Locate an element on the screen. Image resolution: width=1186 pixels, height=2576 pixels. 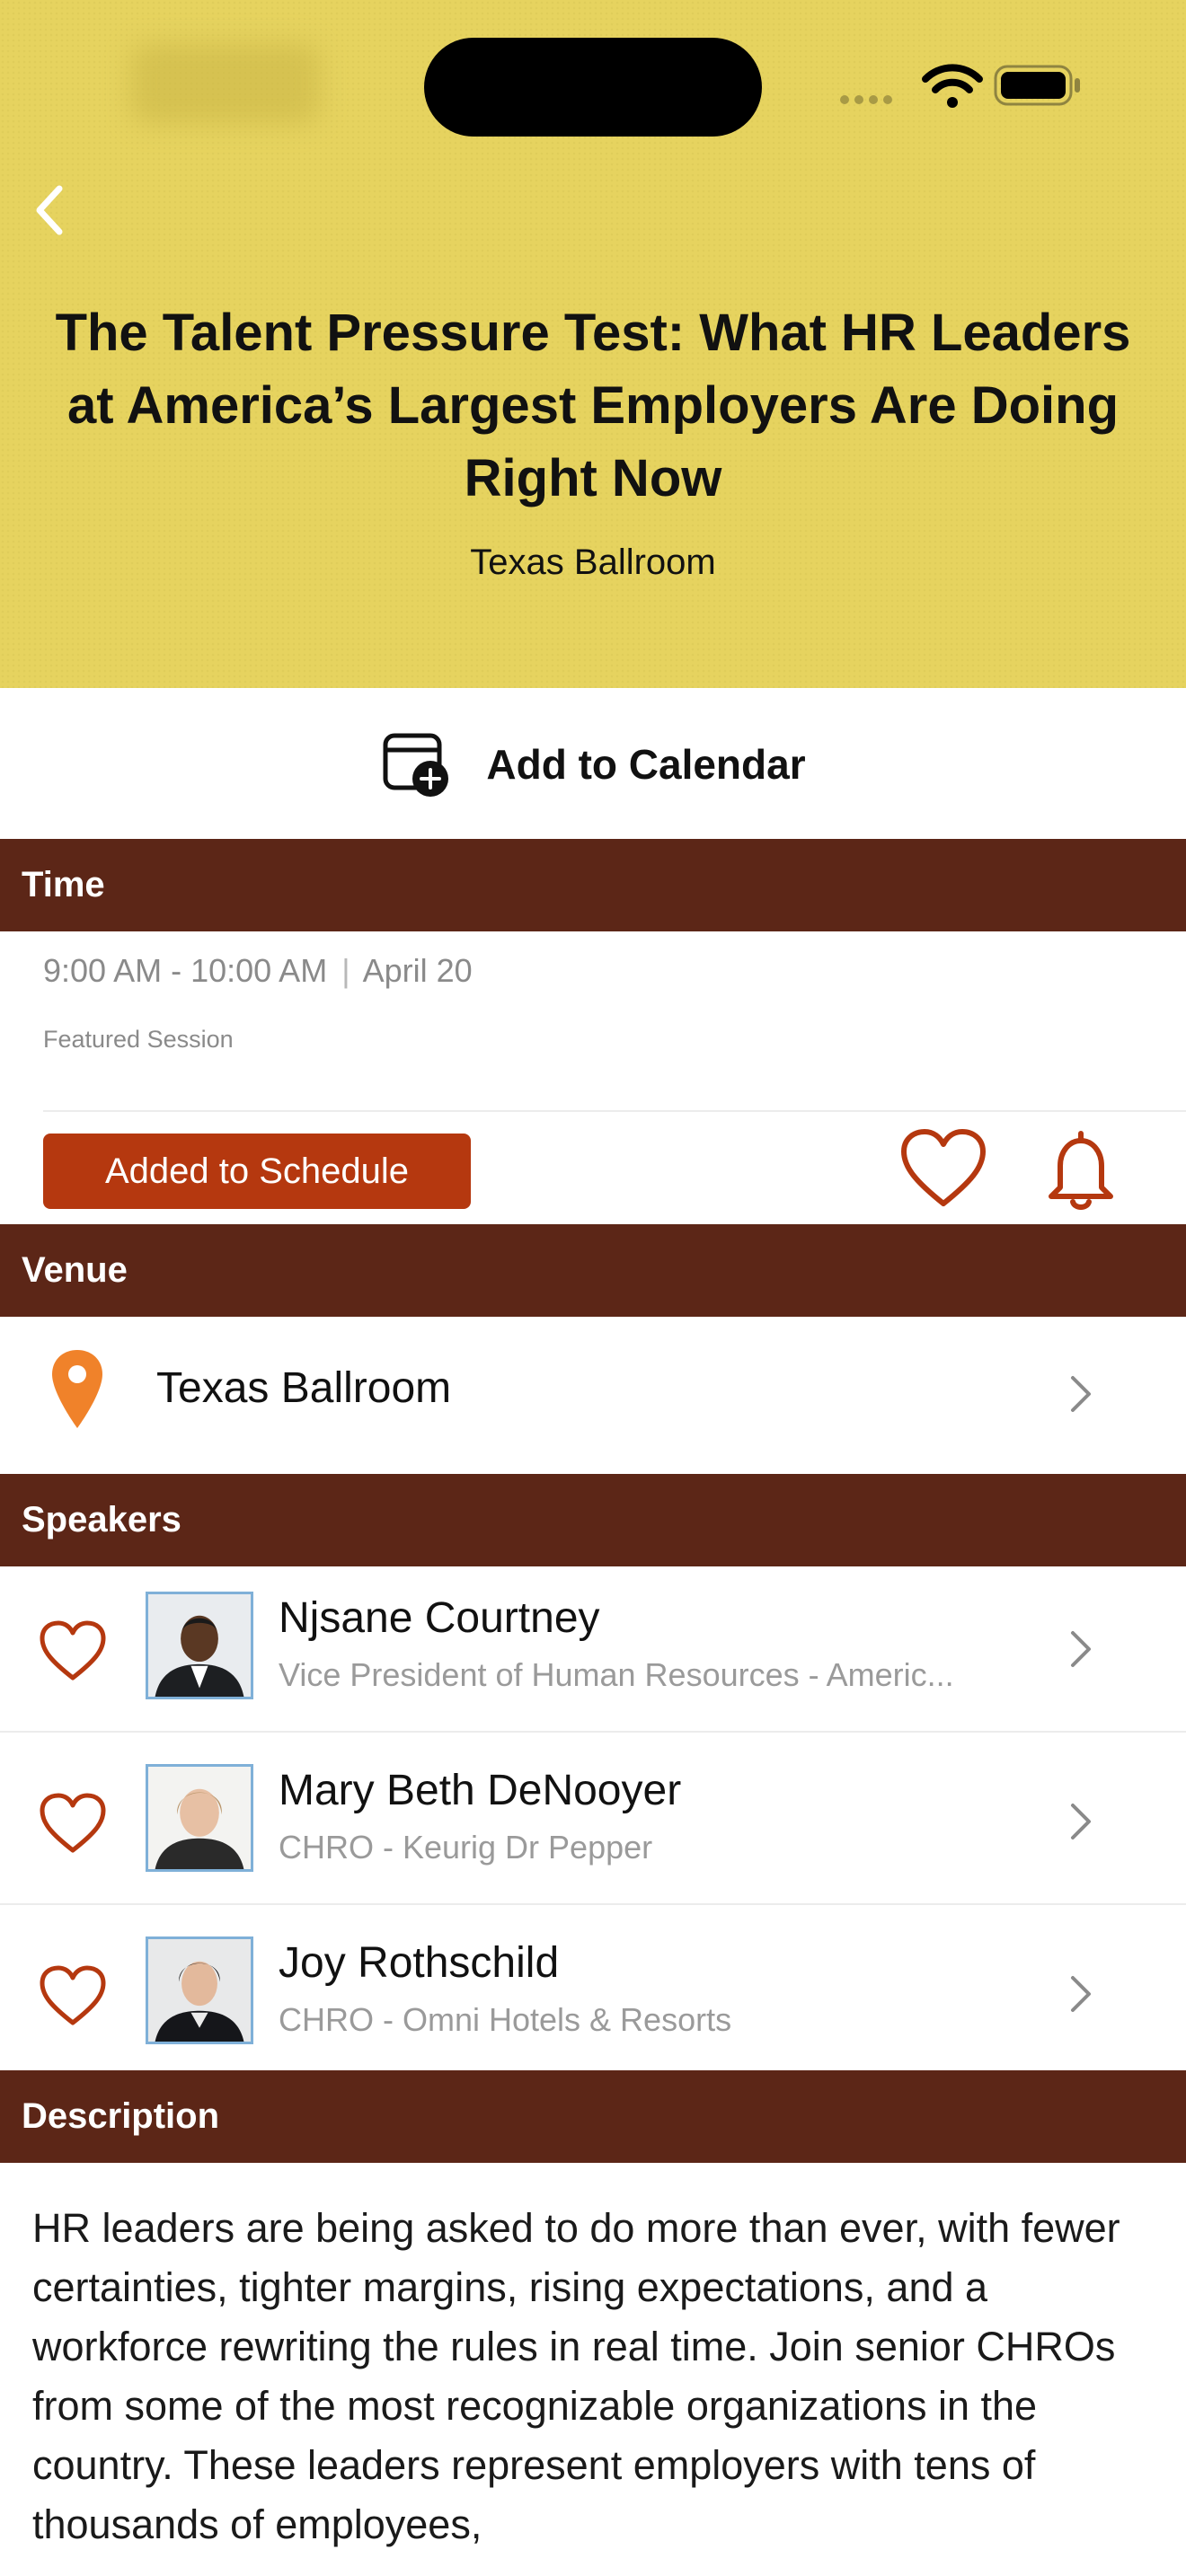
time-range: 9:00 AM - 10:00 AM is located at coordinates (185, 970).